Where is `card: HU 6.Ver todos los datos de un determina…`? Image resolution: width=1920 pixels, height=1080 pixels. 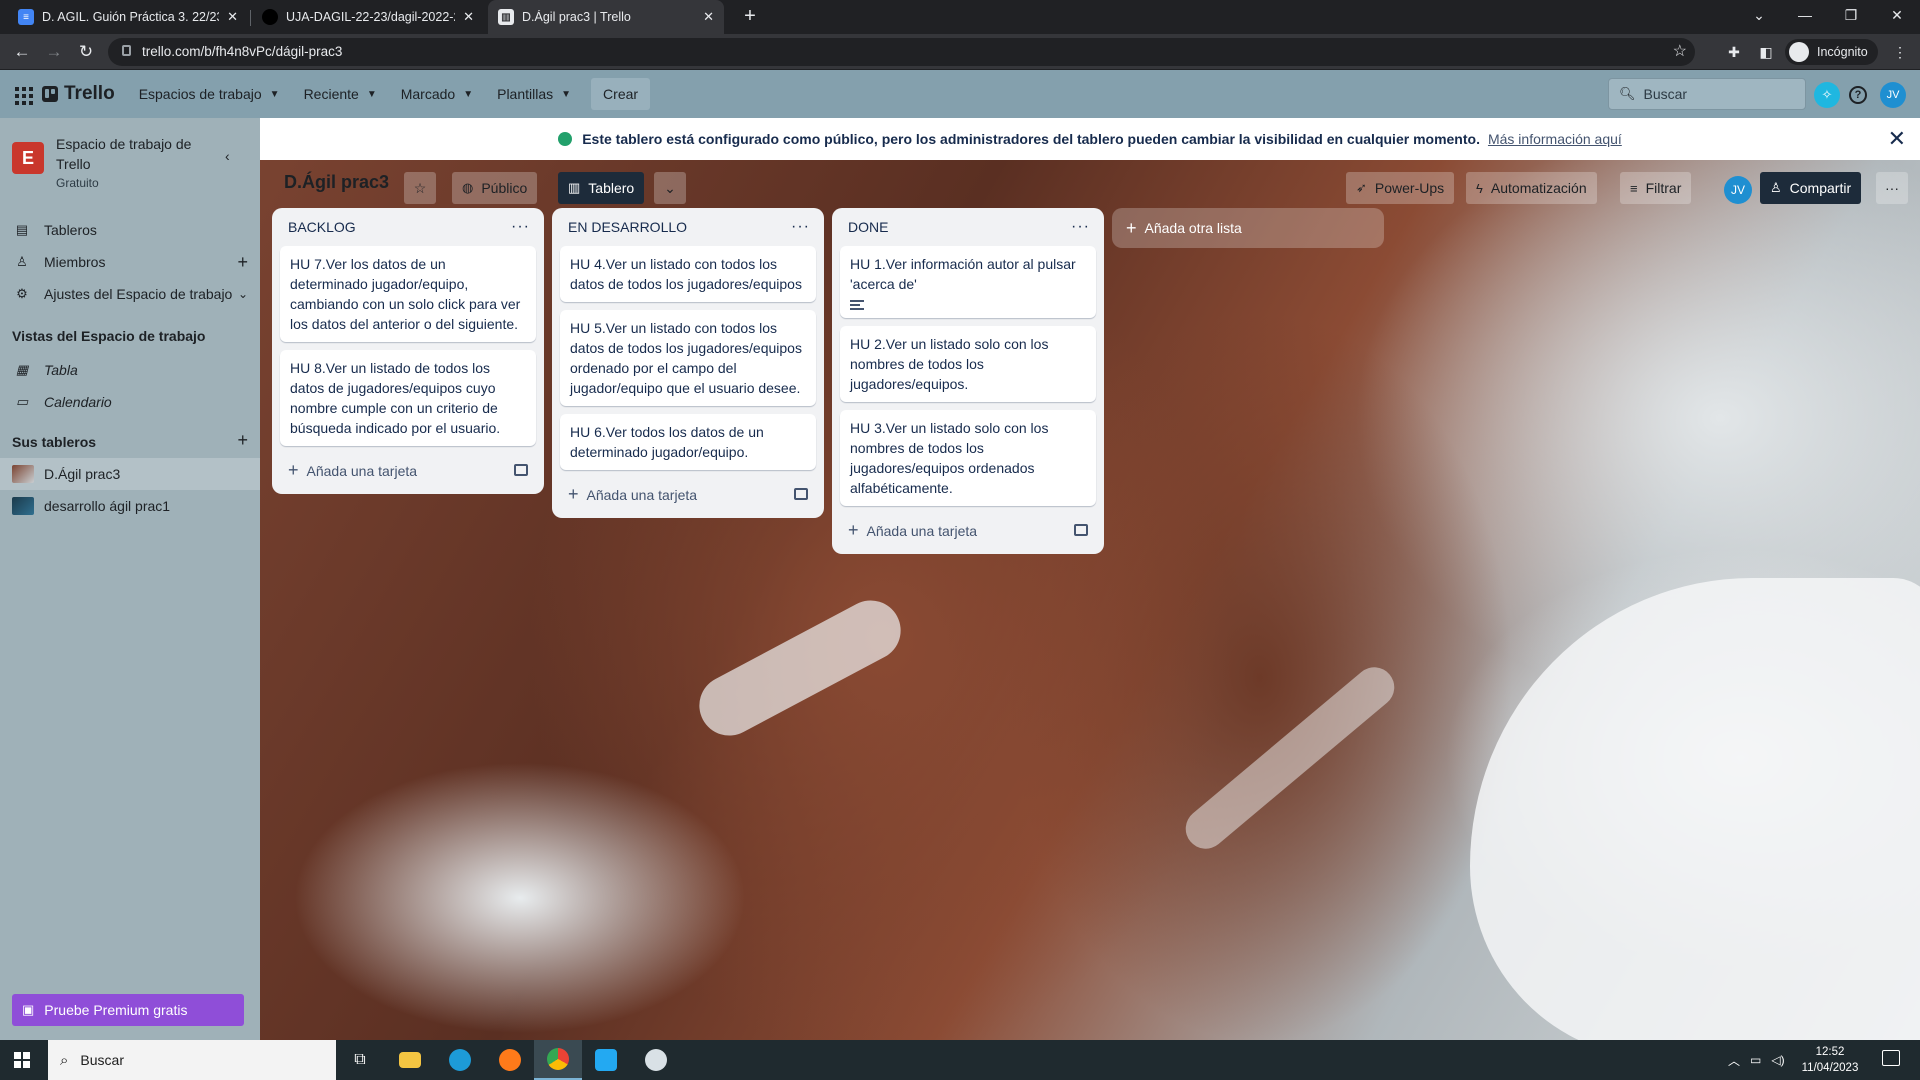
card: HU 6.Ver todos los datos de un determina… is located at coordinates (688, 442).